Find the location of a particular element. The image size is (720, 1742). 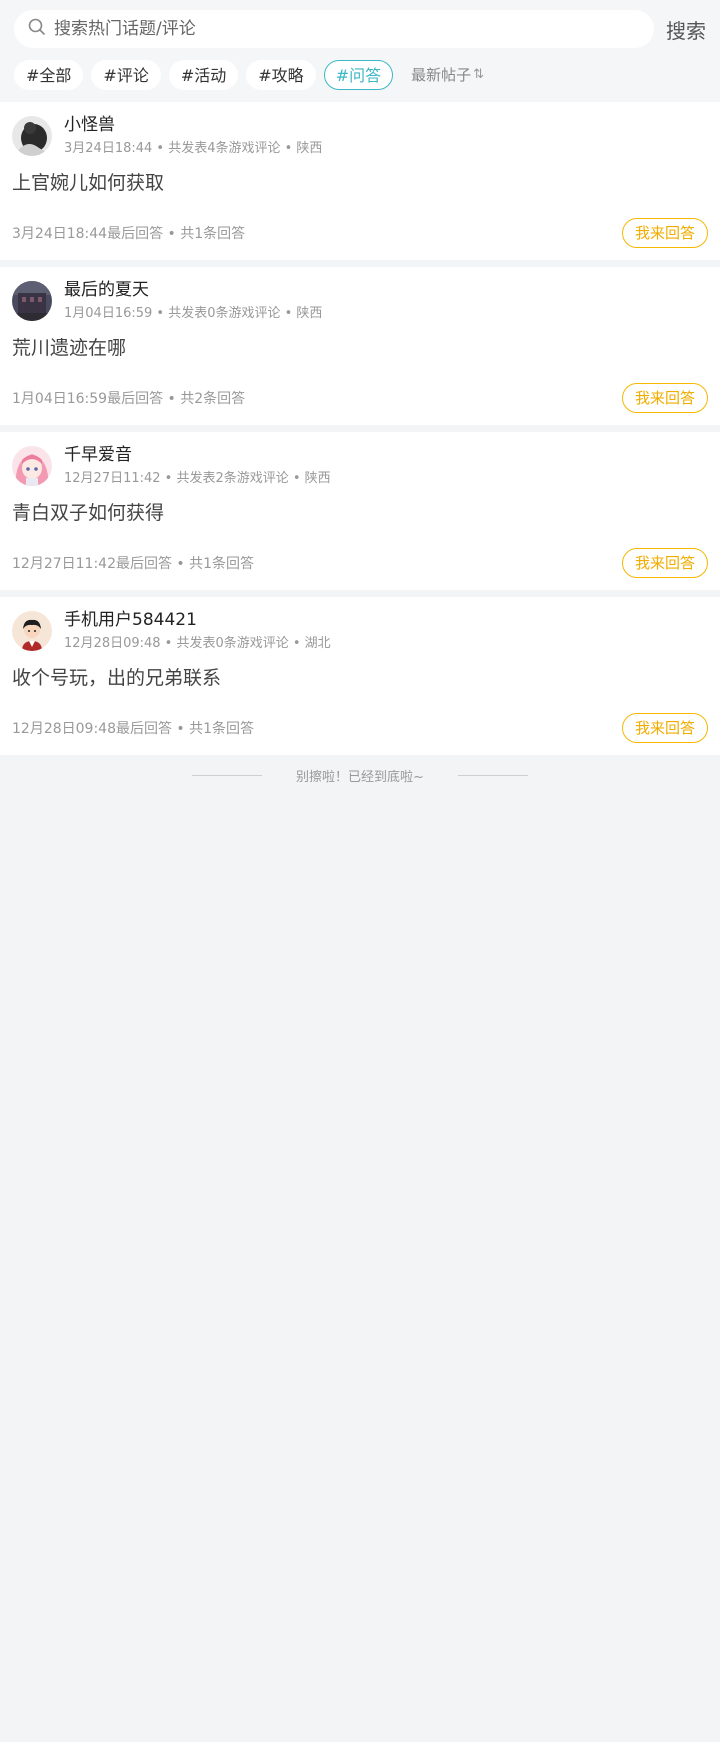

sort-dropdown: 最新帖子 ⇅ is located at coordinates (447, 74).